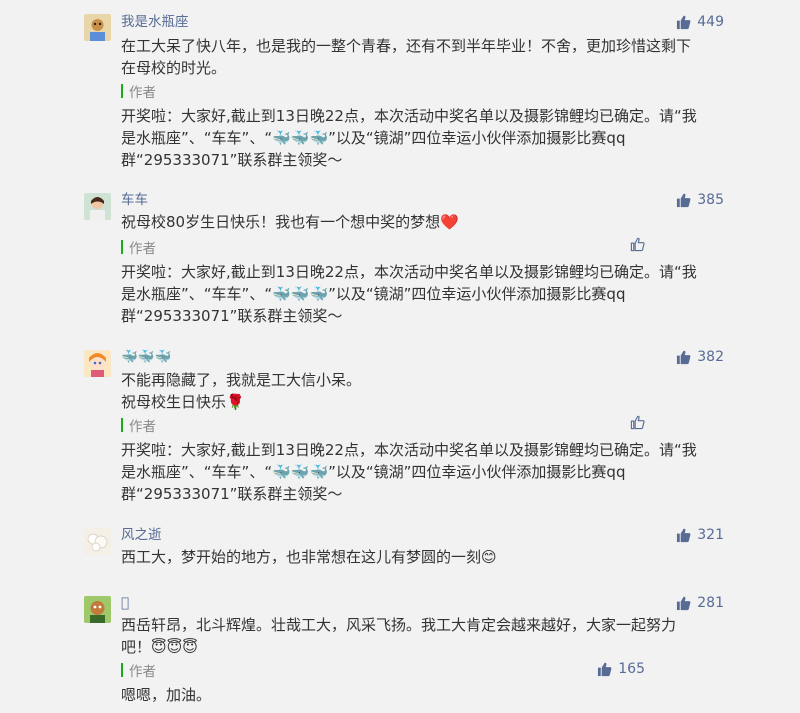  I want to click on like-button: 382, so click(700, 357).